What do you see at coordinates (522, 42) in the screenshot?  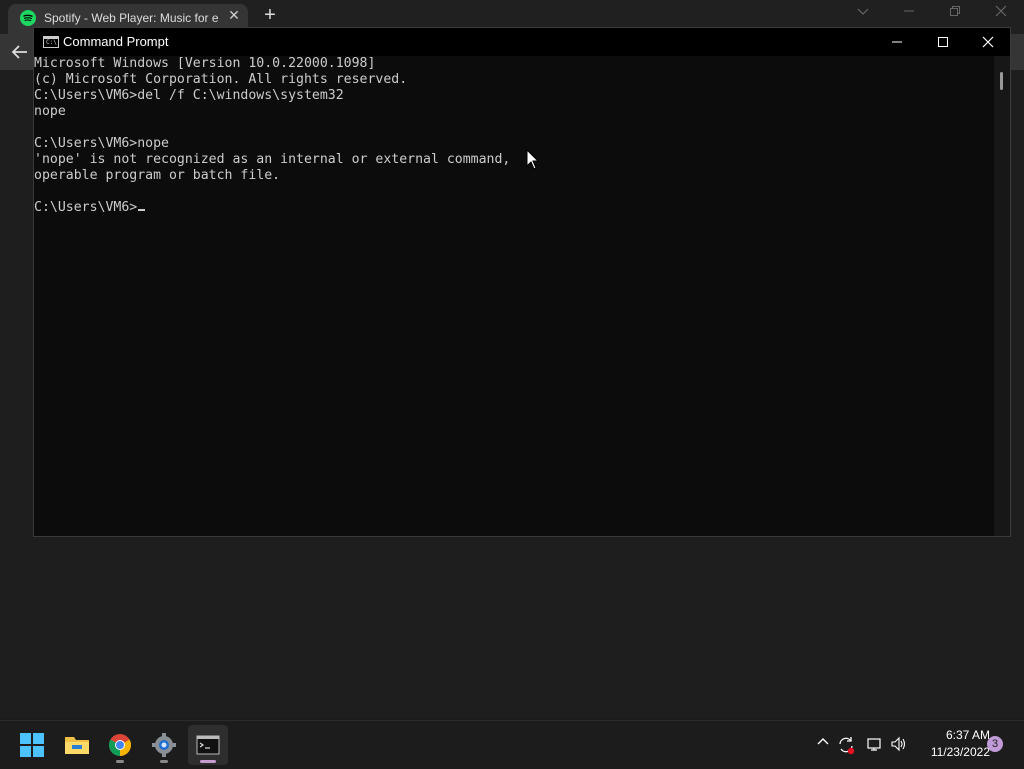 I see `cmd-title-bar: C:\ Command Prompt` at bounding box center [522, 42].